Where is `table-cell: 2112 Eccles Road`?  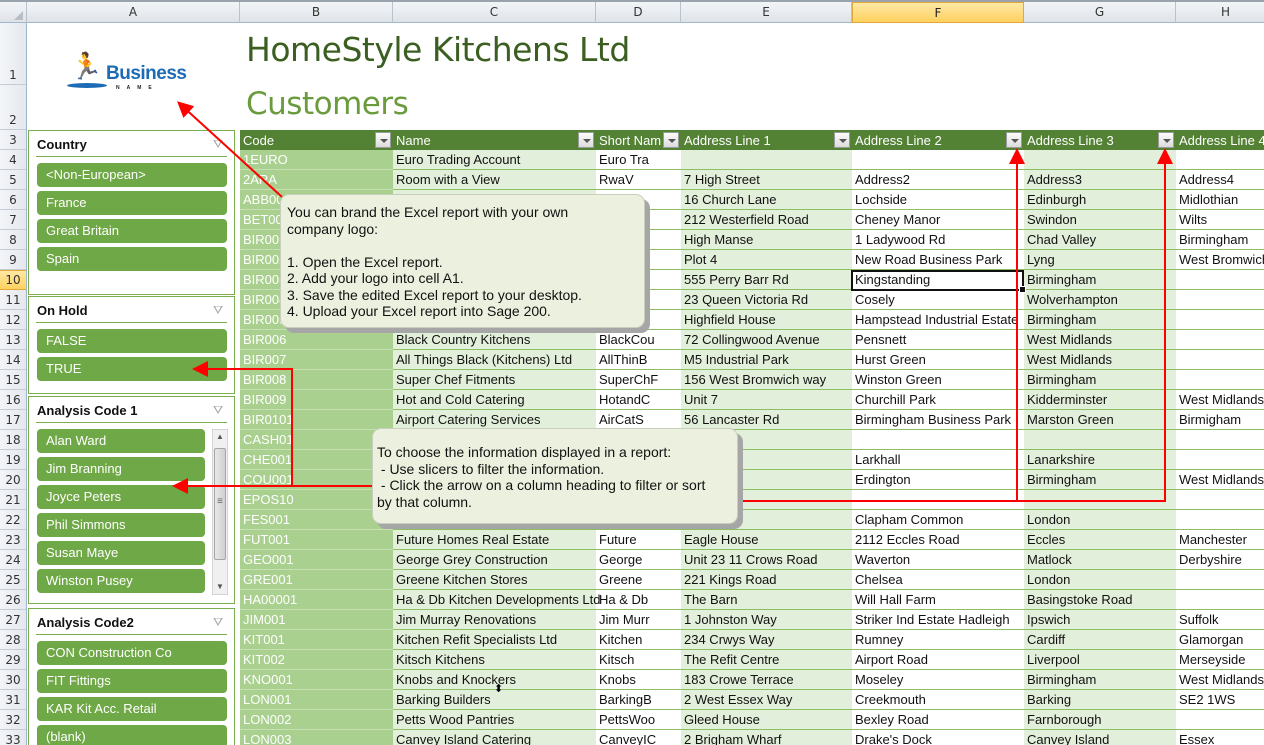 table-cell: 2112 Eccles Road is located at coordinates (938, 540).